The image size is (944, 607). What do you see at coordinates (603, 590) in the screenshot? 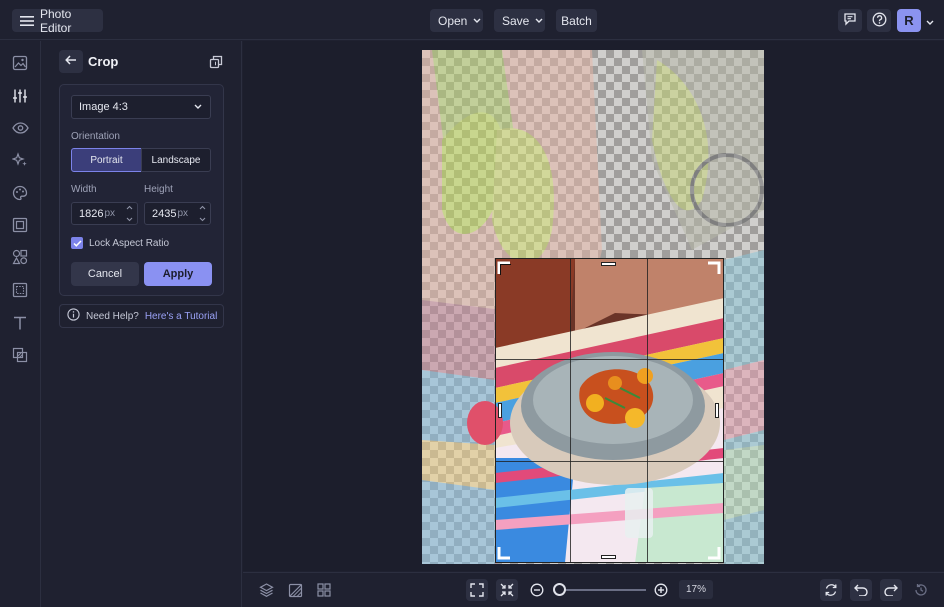
I see `zoom-slider-track` at bounding box center [603, 590].